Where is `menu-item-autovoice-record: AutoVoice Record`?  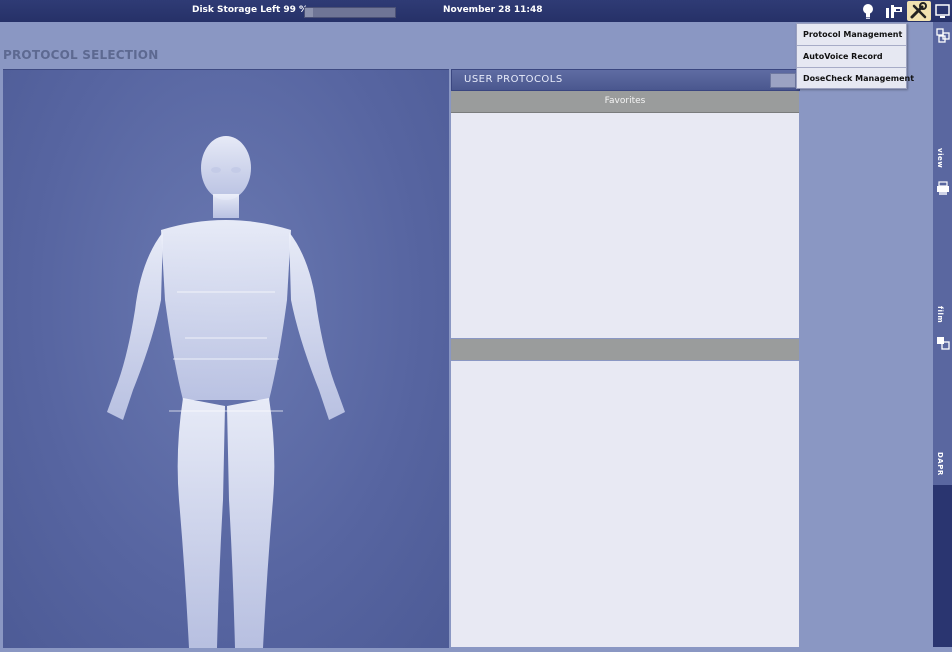 menu-item-autovoice-record: AutoVoice Record is located at coordinates (851, 57).